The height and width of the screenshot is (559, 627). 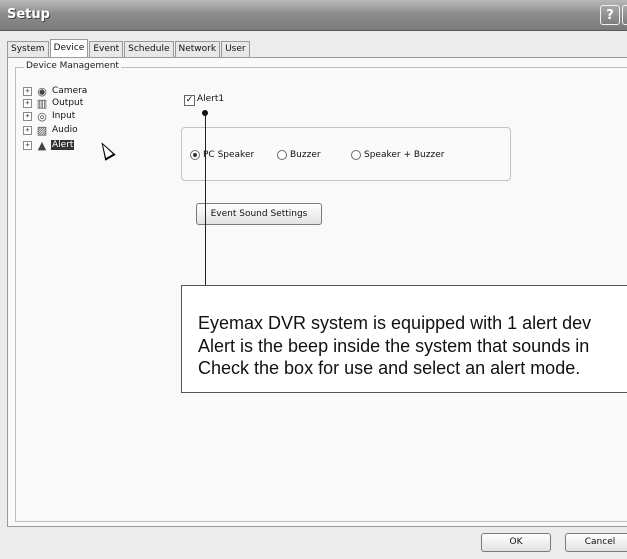 I want to click on ok-button: OK, so click(x=516, y=542).